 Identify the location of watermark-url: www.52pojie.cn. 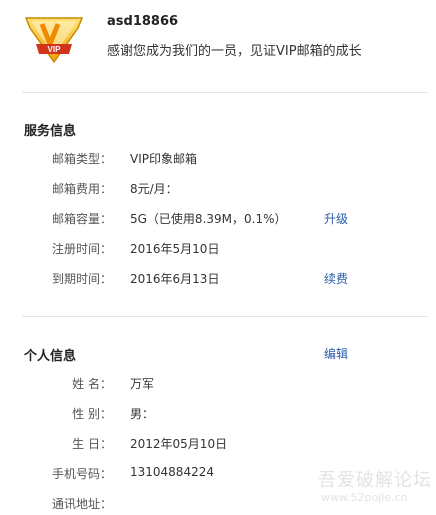
(364, 497).